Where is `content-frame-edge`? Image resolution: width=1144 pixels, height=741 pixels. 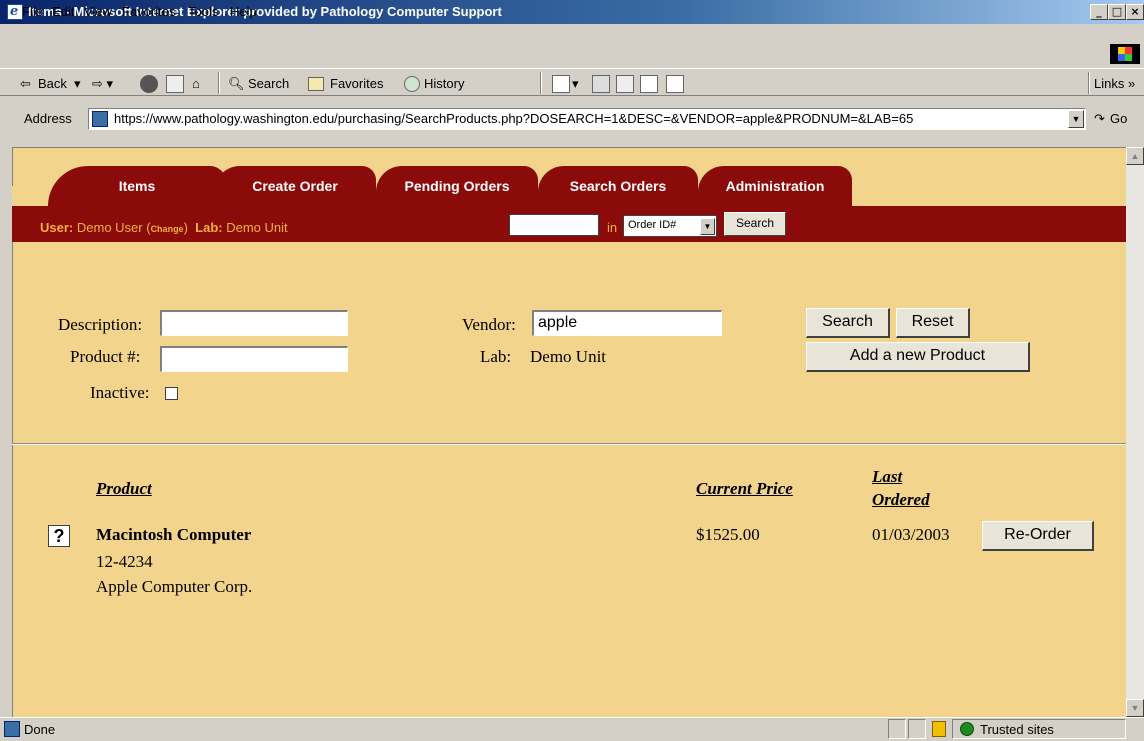 content-frame-edge is located at coordinates (6, 431).